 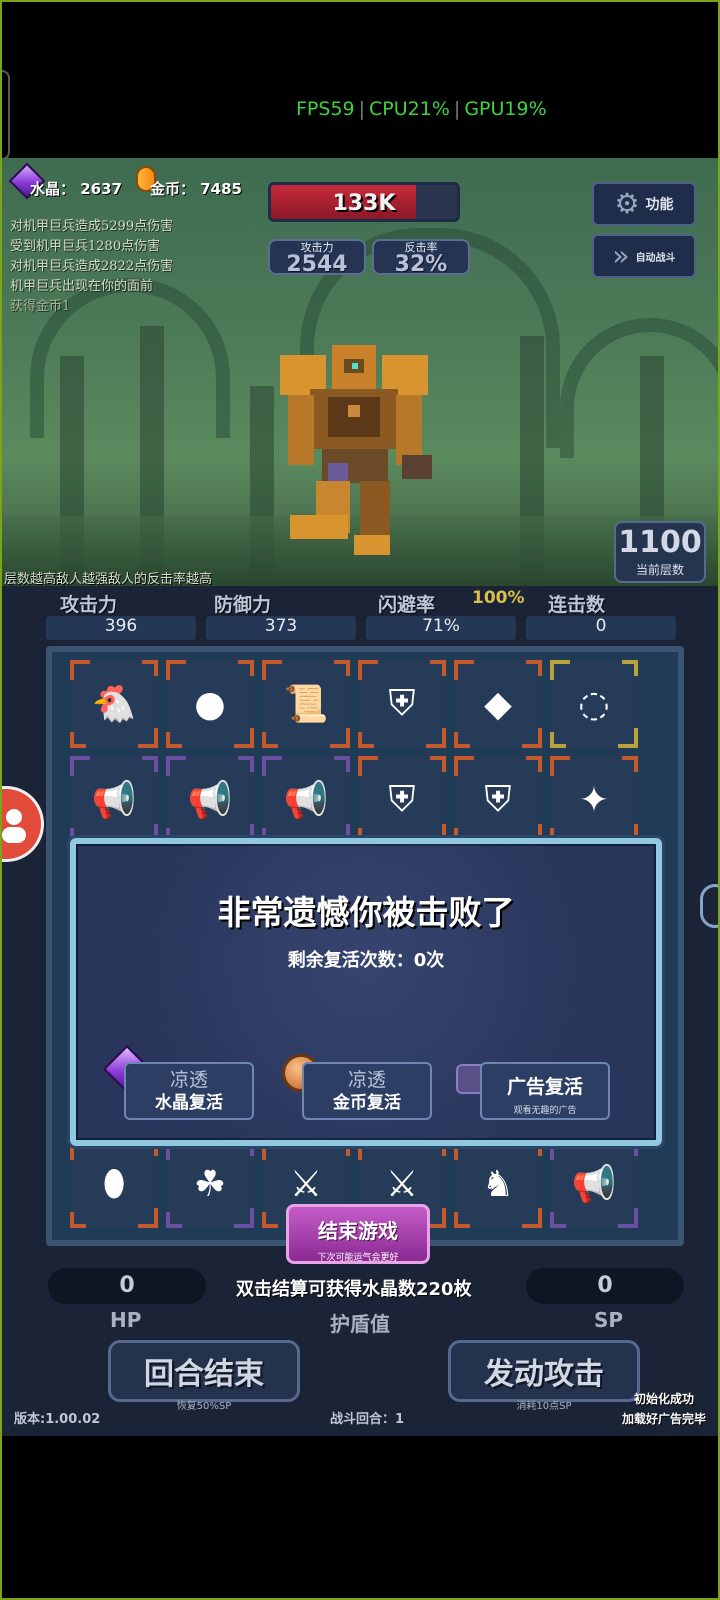 I want to click on end-turn-label: 回合结束, so click(x=204, y=1374).